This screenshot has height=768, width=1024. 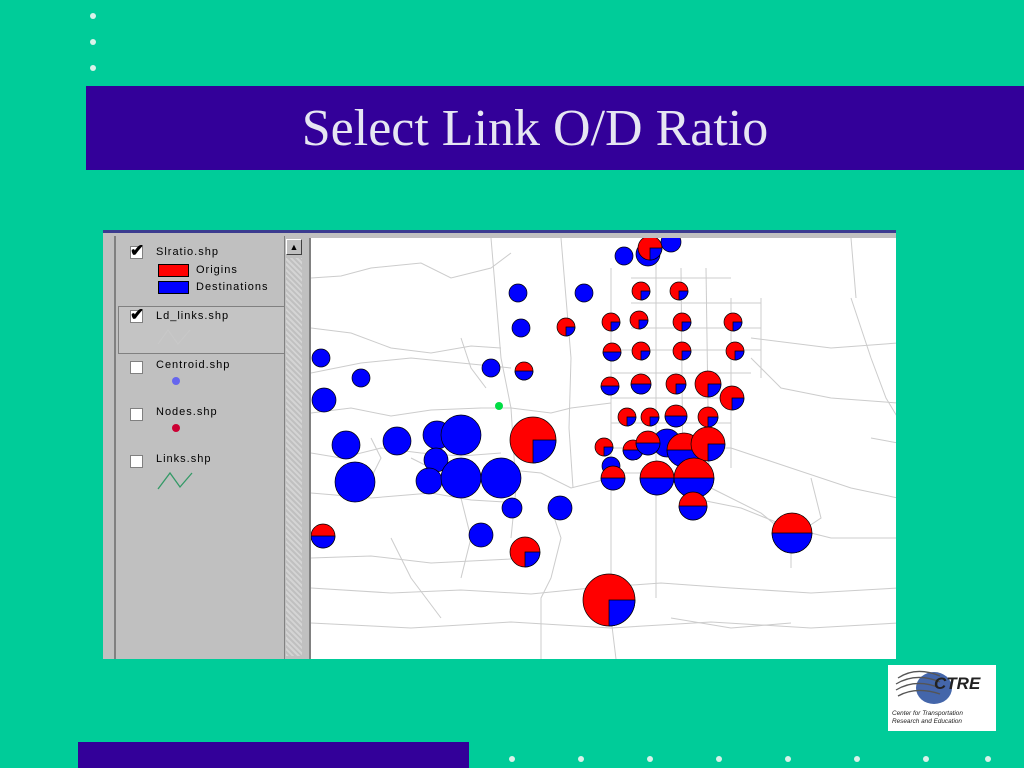 What do you see at coordinates (535, 128) in the screenshot?
I see `slide-title: Select Link O/D Ratio` at bounding box center [535, 128].